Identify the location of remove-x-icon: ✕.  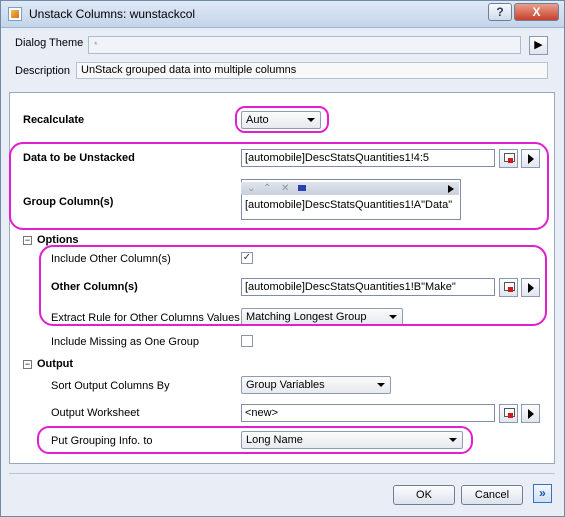
(285, 188).